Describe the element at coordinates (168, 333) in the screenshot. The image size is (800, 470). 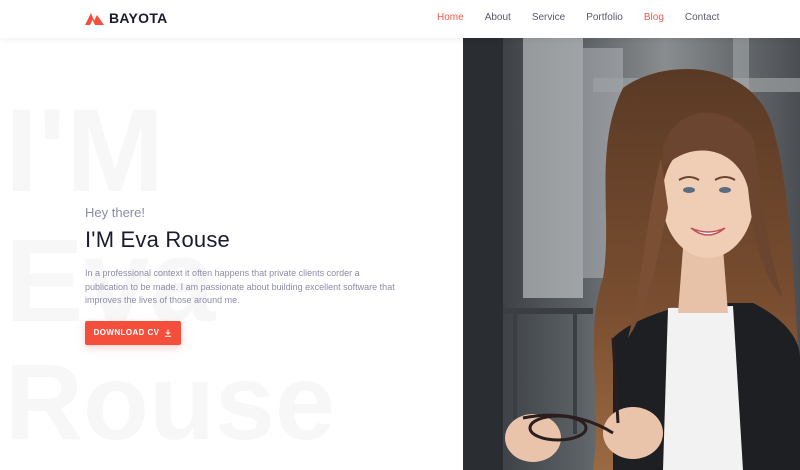
I see `download-icon` at that location.